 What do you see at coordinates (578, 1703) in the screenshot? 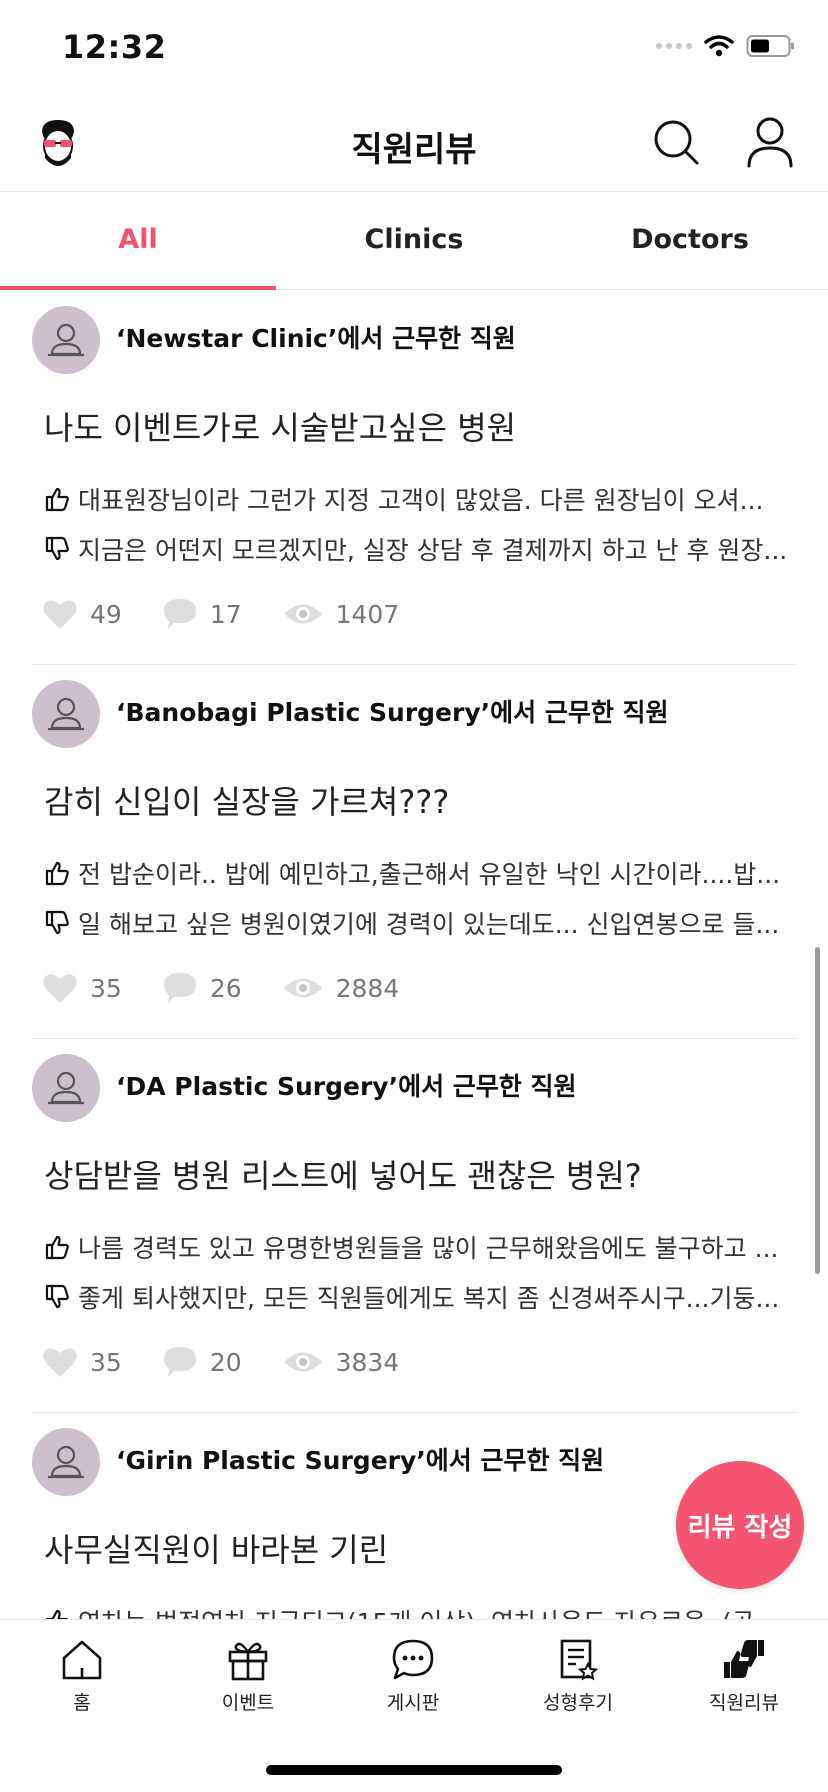
I see `nav-label: 성형후기` at bounding box center [578, 1703].